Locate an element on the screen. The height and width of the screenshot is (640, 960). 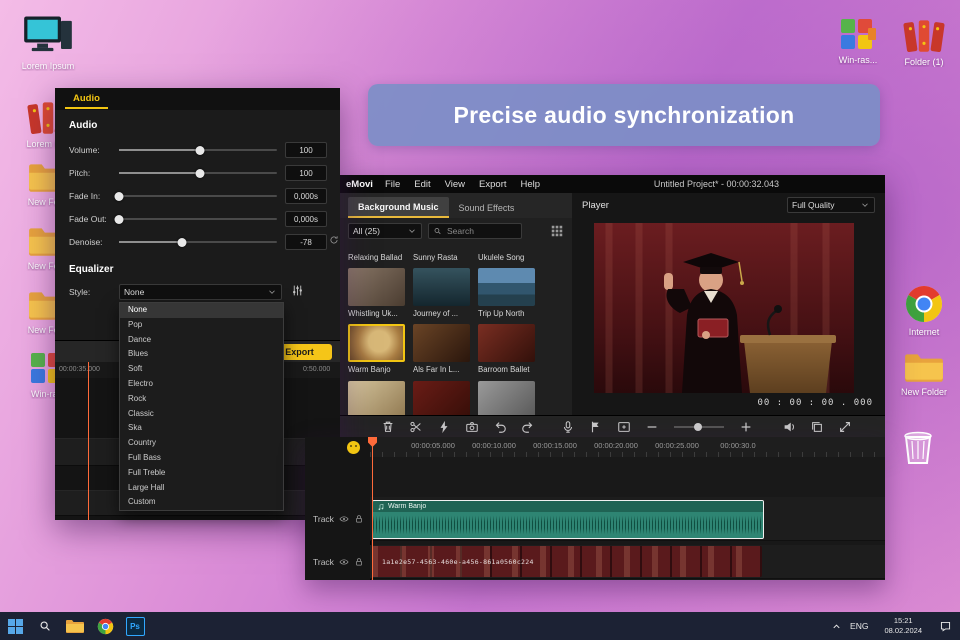
taskbar-explorer-button is located at coordinates (75, 626).